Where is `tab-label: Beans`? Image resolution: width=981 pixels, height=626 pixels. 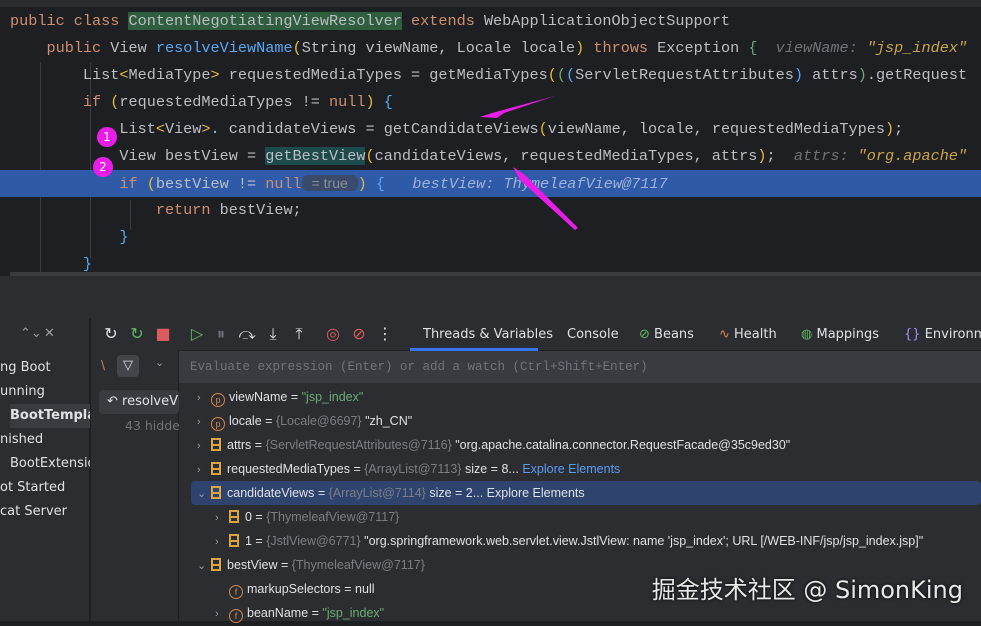 tab-label: Beans is located at coordinates (674, 334).